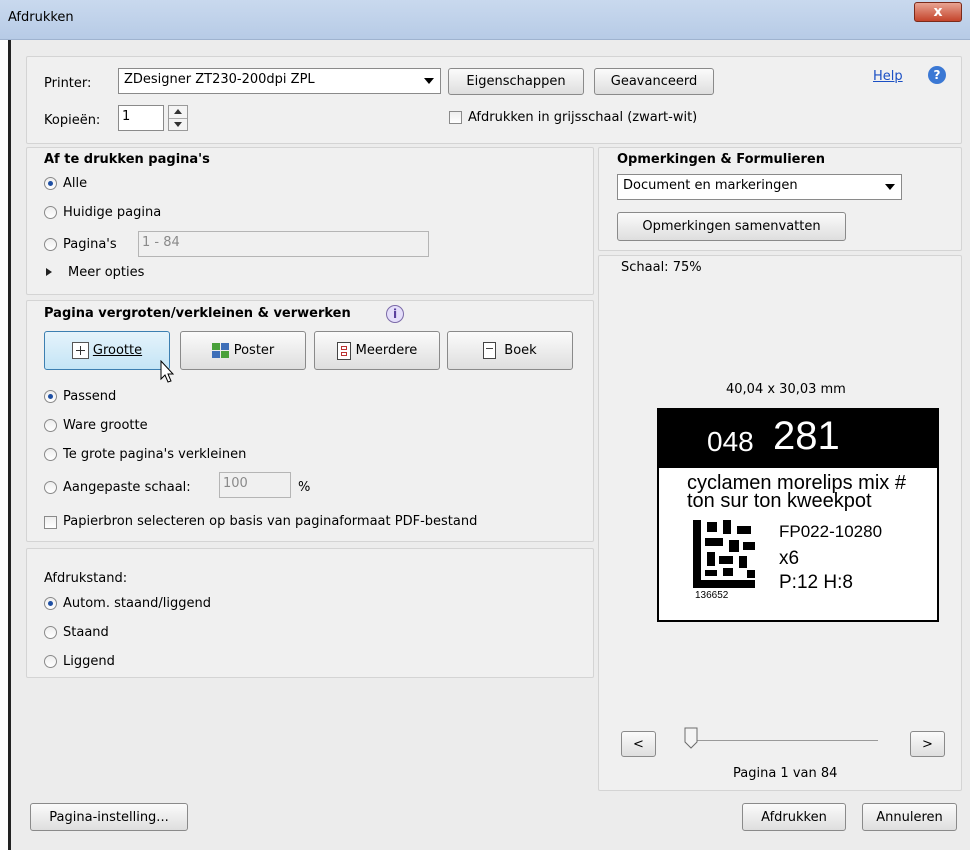 The image size is (970, 850). What do you see at coordinates (485, 20) in the screenshot?
I see `title-bar` at bounding box center [485, 20].